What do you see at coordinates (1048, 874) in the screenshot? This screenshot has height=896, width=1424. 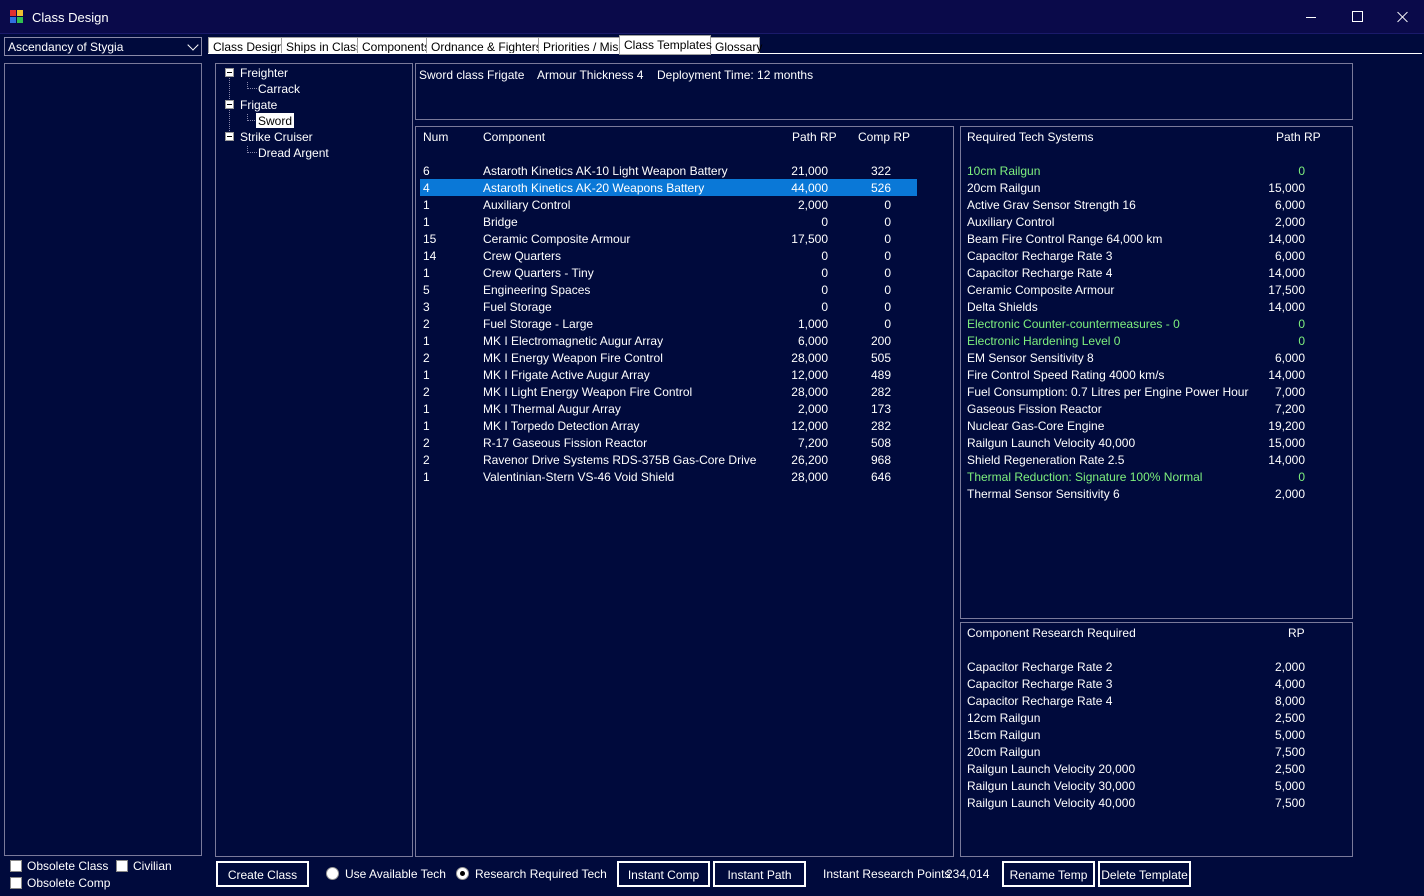 I see `rename-template-button: Rename Temp` at bounding box center [1048, 874].